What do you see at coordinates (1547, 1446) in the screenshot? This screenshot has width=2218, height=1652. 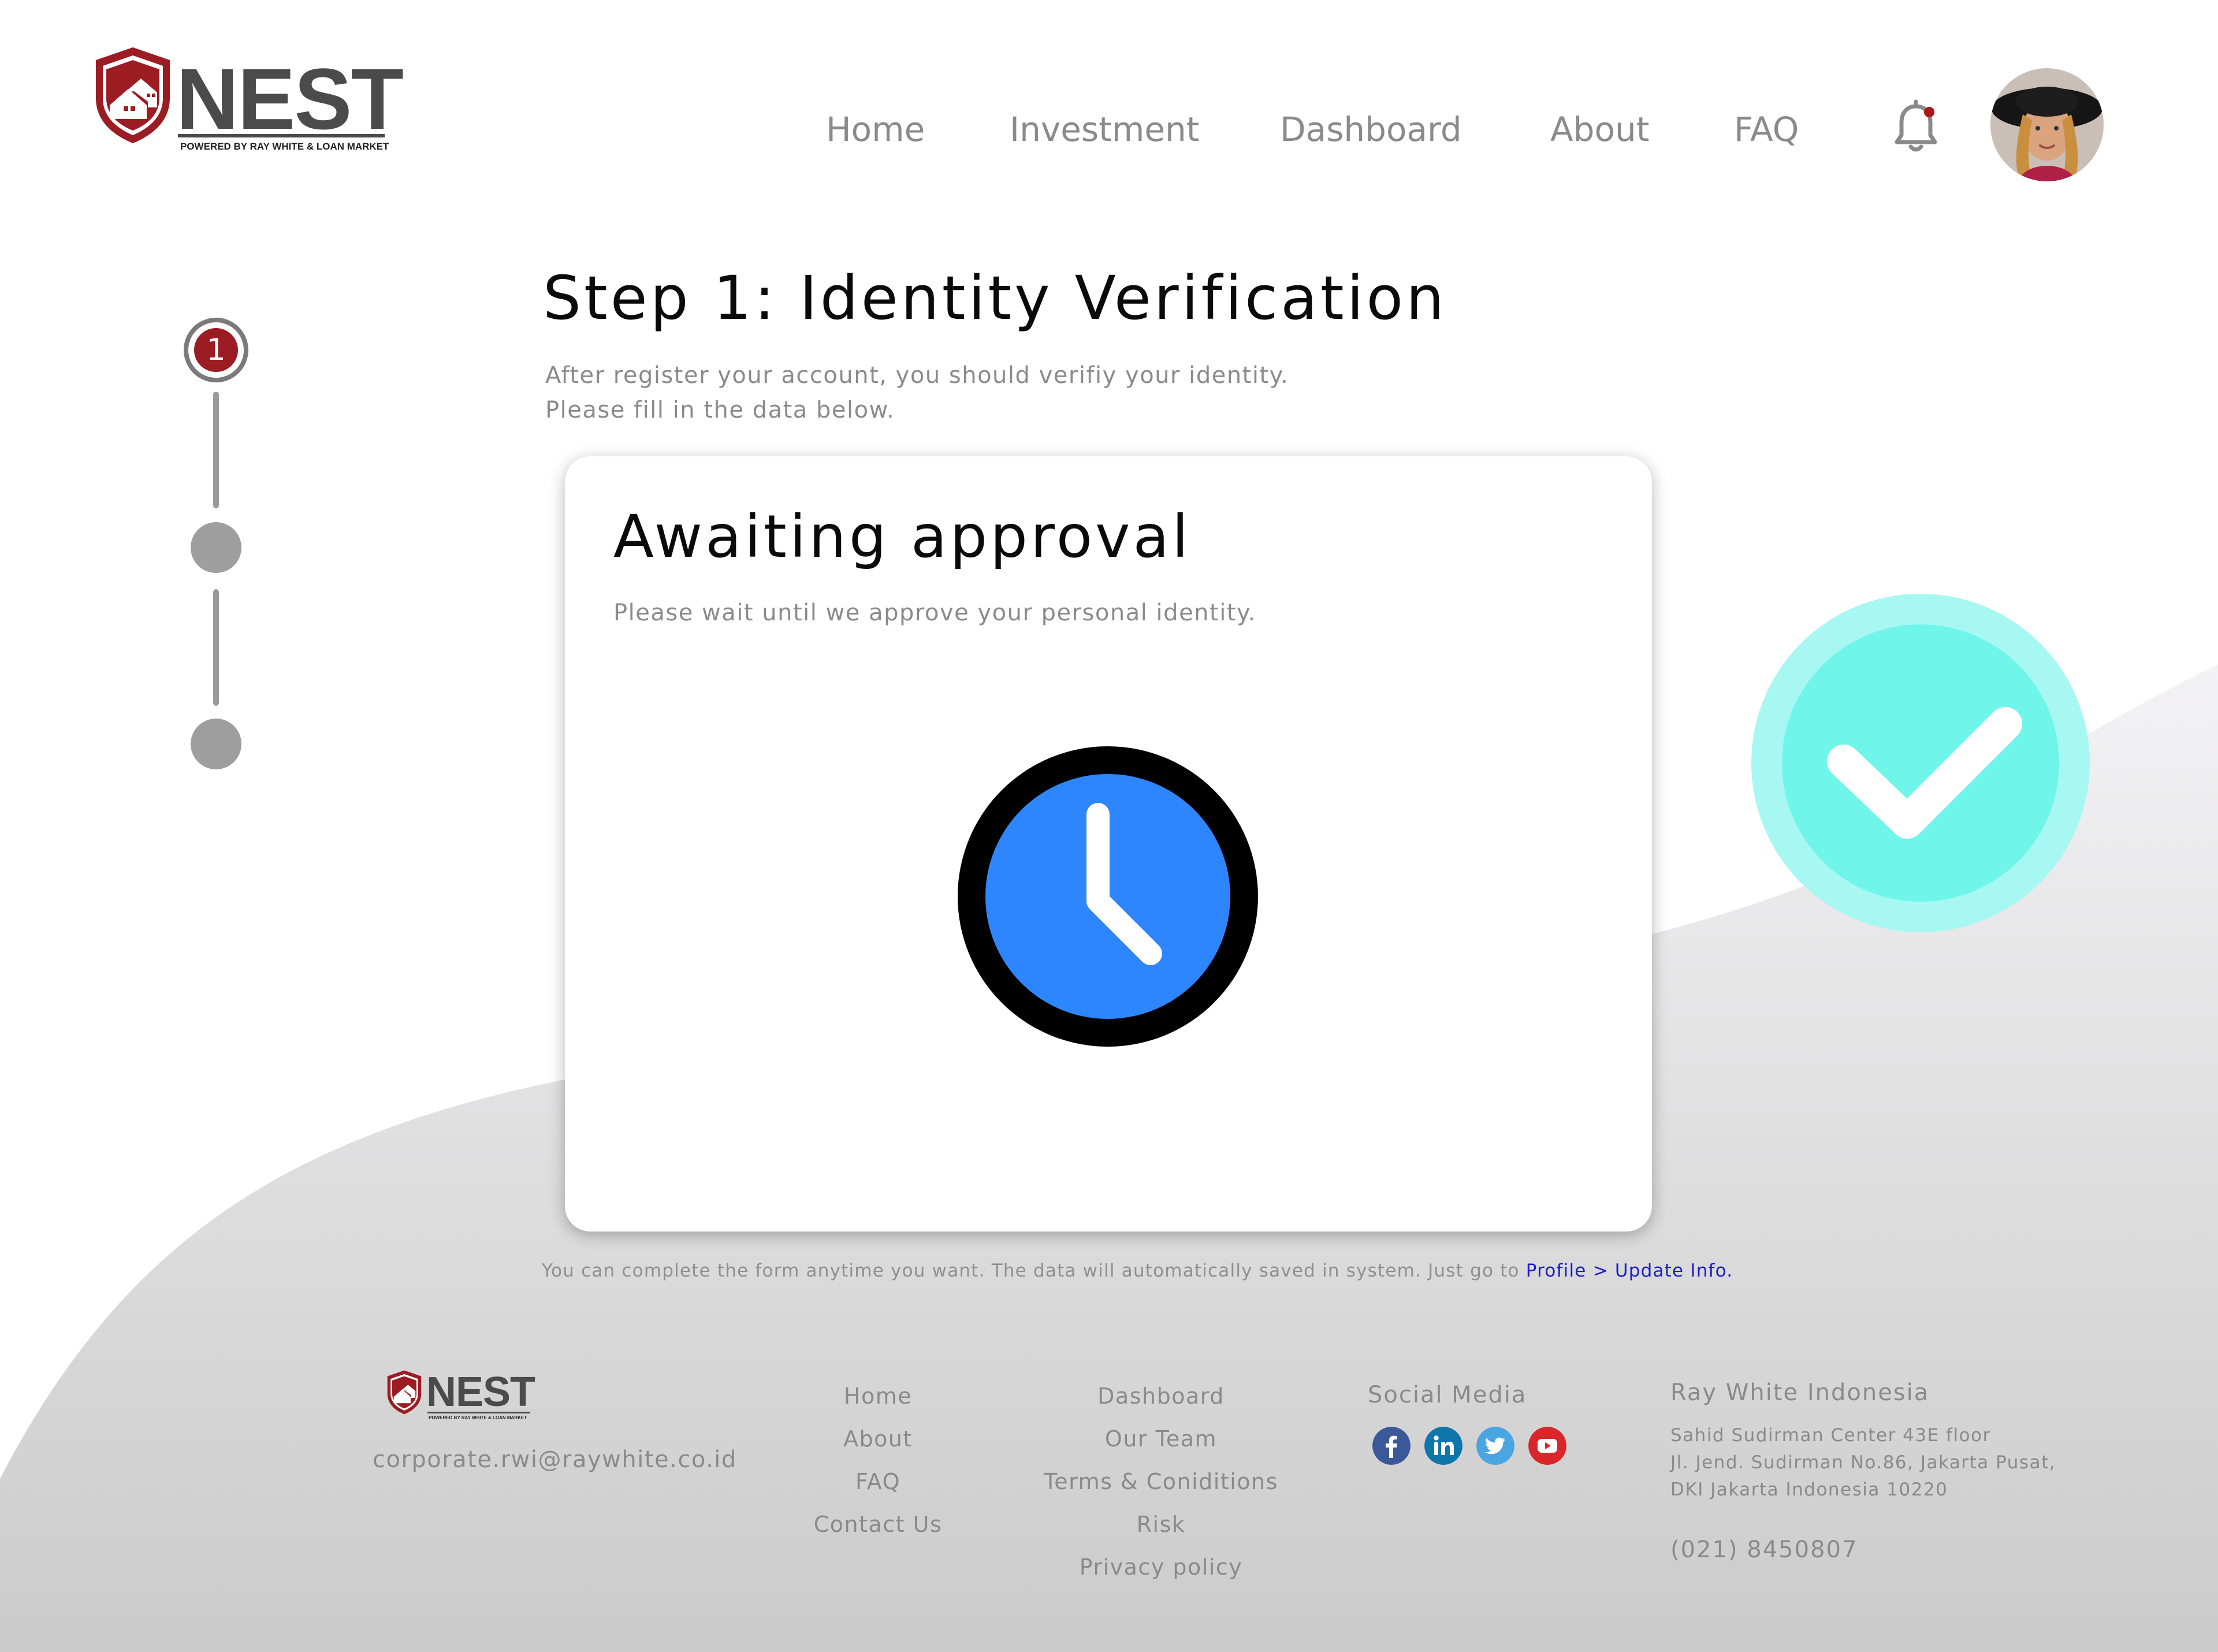 I see `youtube-icon` at bounding box center [1547, 1446].